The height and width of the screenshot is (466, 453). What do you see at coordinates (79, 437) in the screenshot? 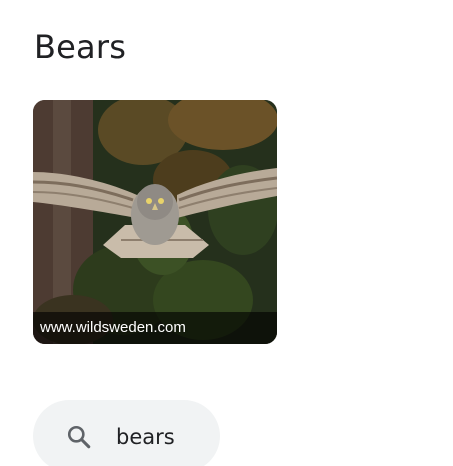
I see `search-icon` at bounding box center [79, 437].